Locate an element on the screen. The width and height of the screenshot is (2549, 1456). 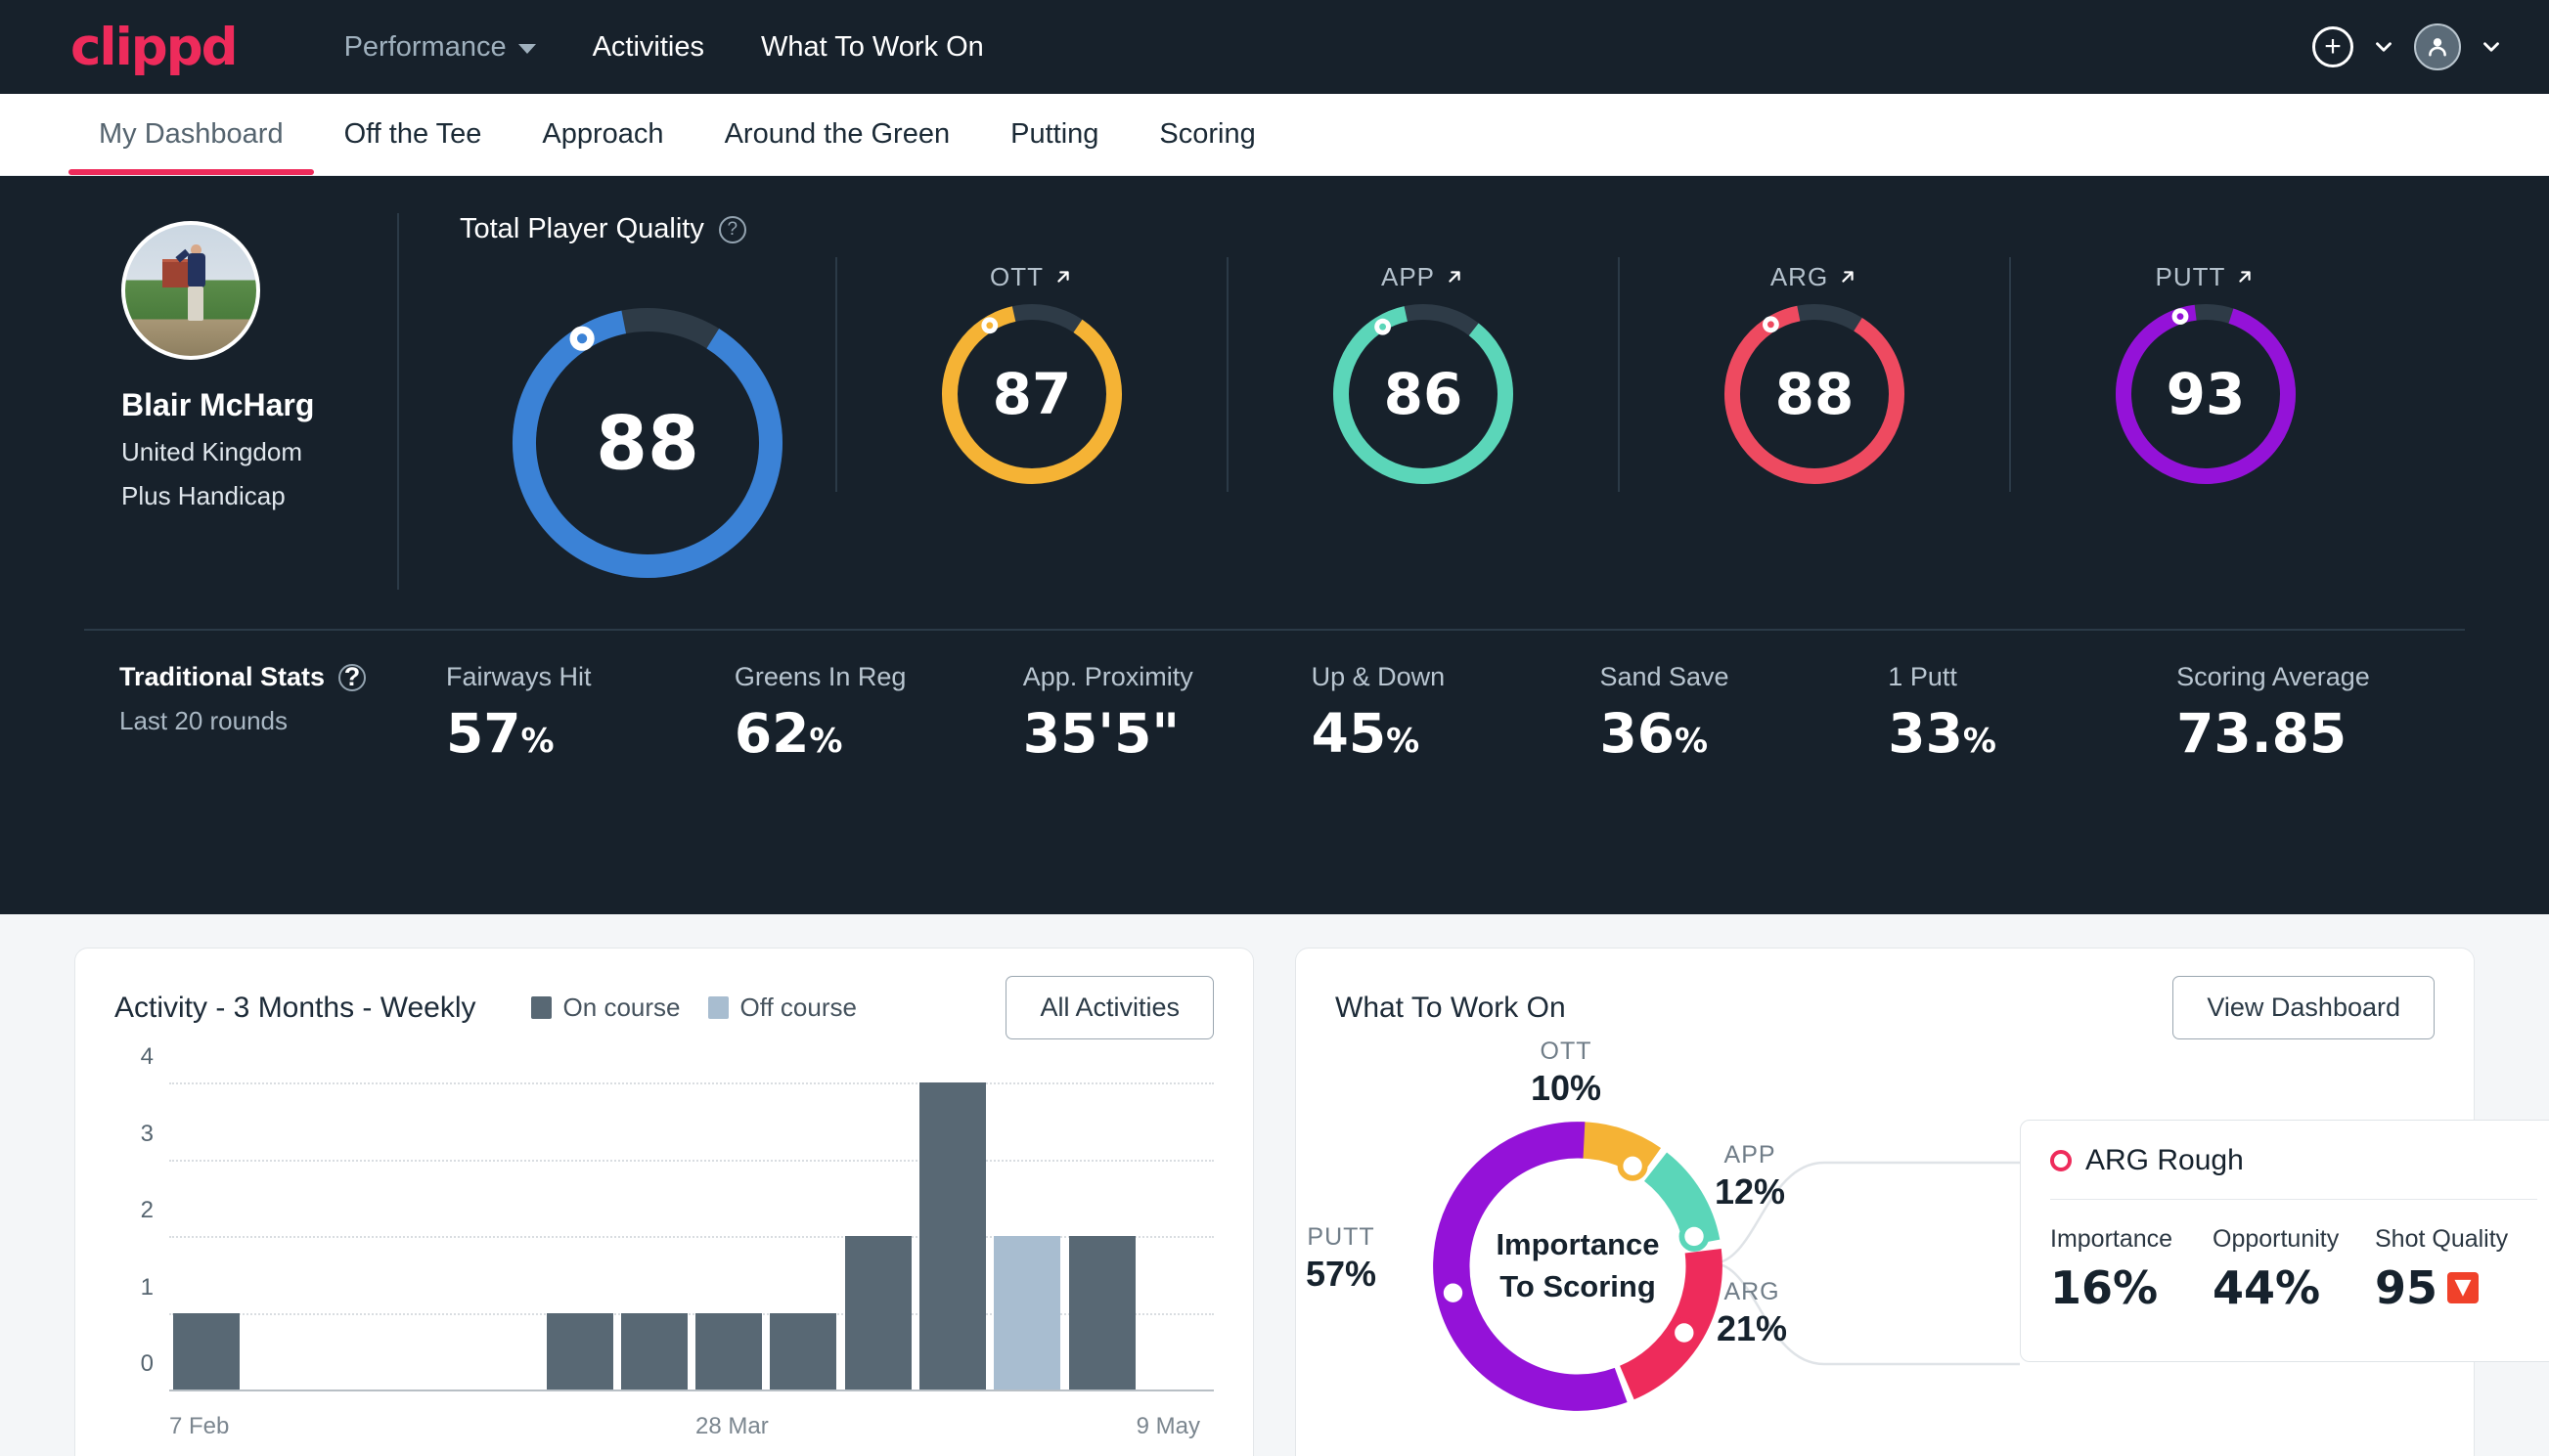
stat-number: 36 is located at coordinates (1637, 733).